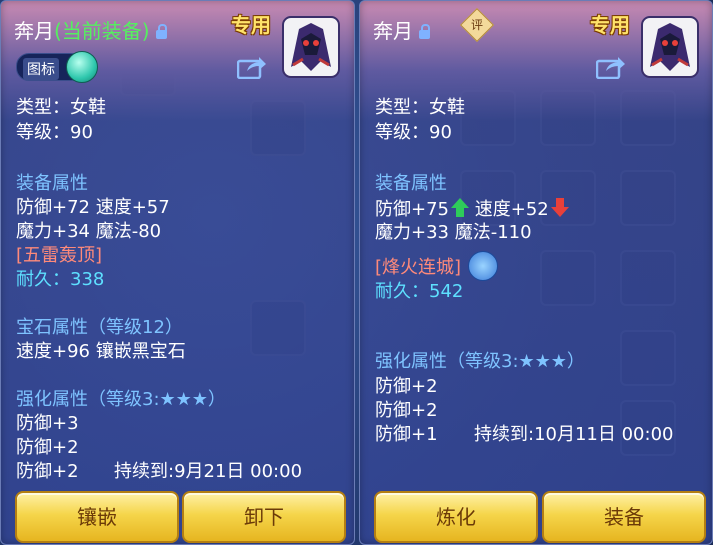 The width and height of the screenshot is (713, 545). What do you see at coordinates (418, 267) in the screenshot?
I see `special-skill: [烽火连城]` at bounding box center [418, 267].